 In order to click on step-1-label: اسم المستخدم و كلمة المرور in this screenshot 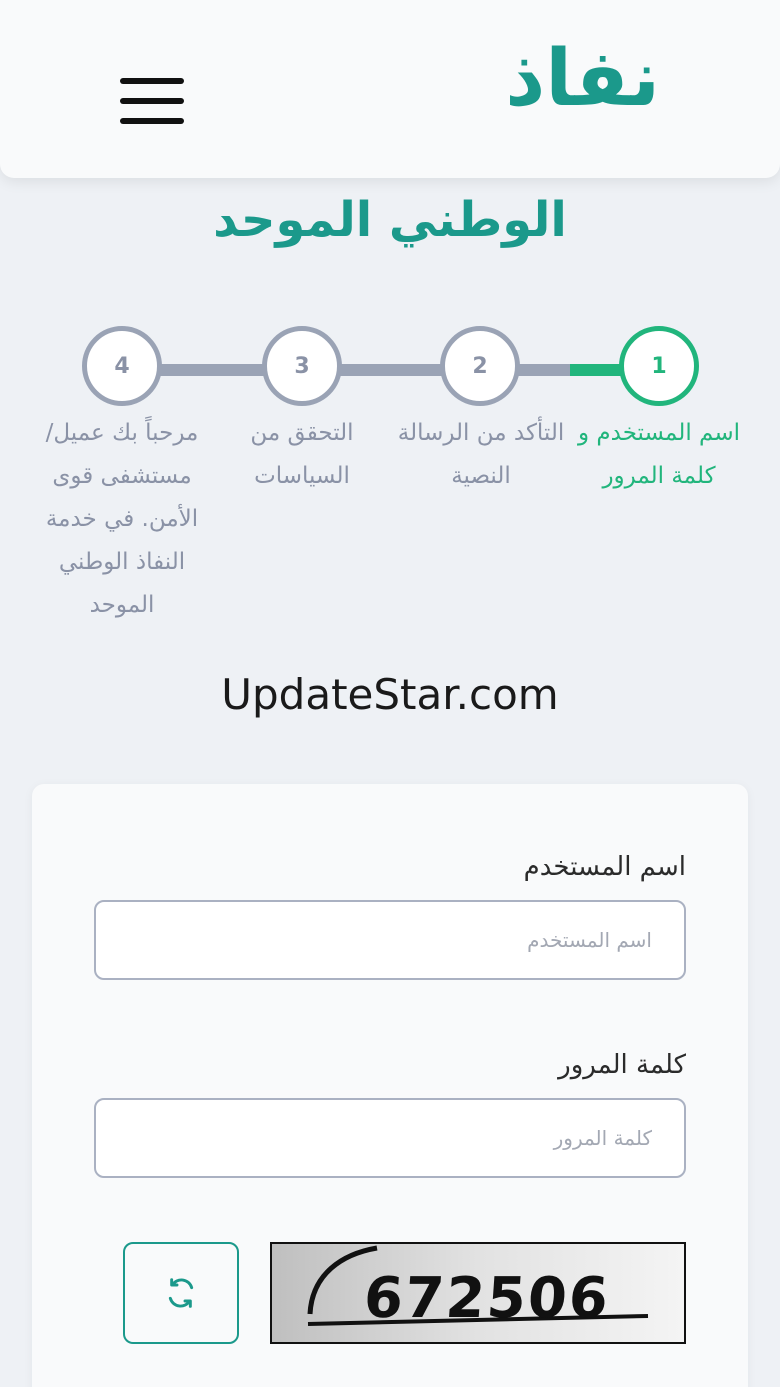, I will do `click(658, 454)`.